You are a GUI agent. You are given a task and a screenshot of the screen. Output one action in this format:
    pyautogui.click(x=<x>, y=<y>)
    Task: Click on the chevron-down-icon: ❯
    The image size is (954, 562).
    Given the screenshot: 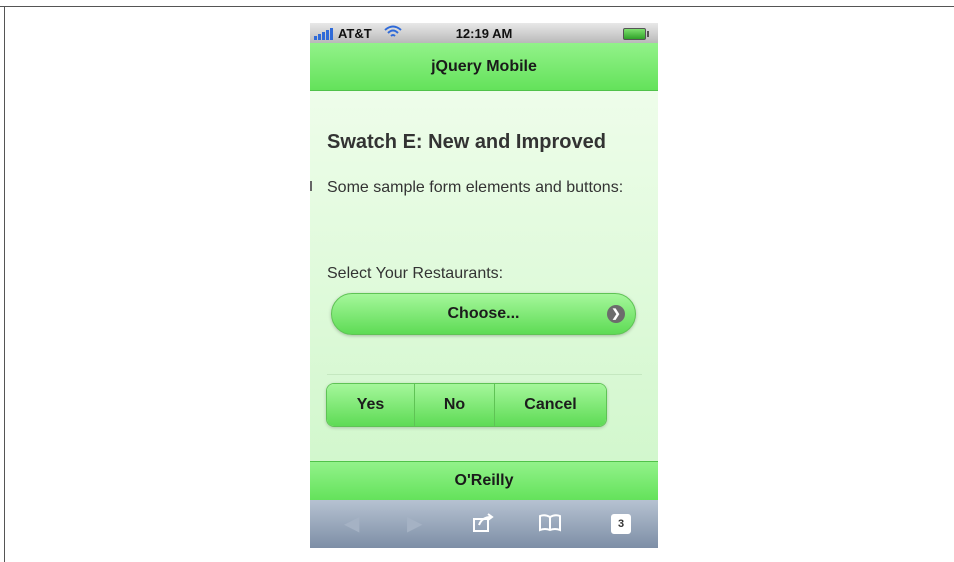 What is the action you would take?
    pyautogui.click(x=616, y=314)
    